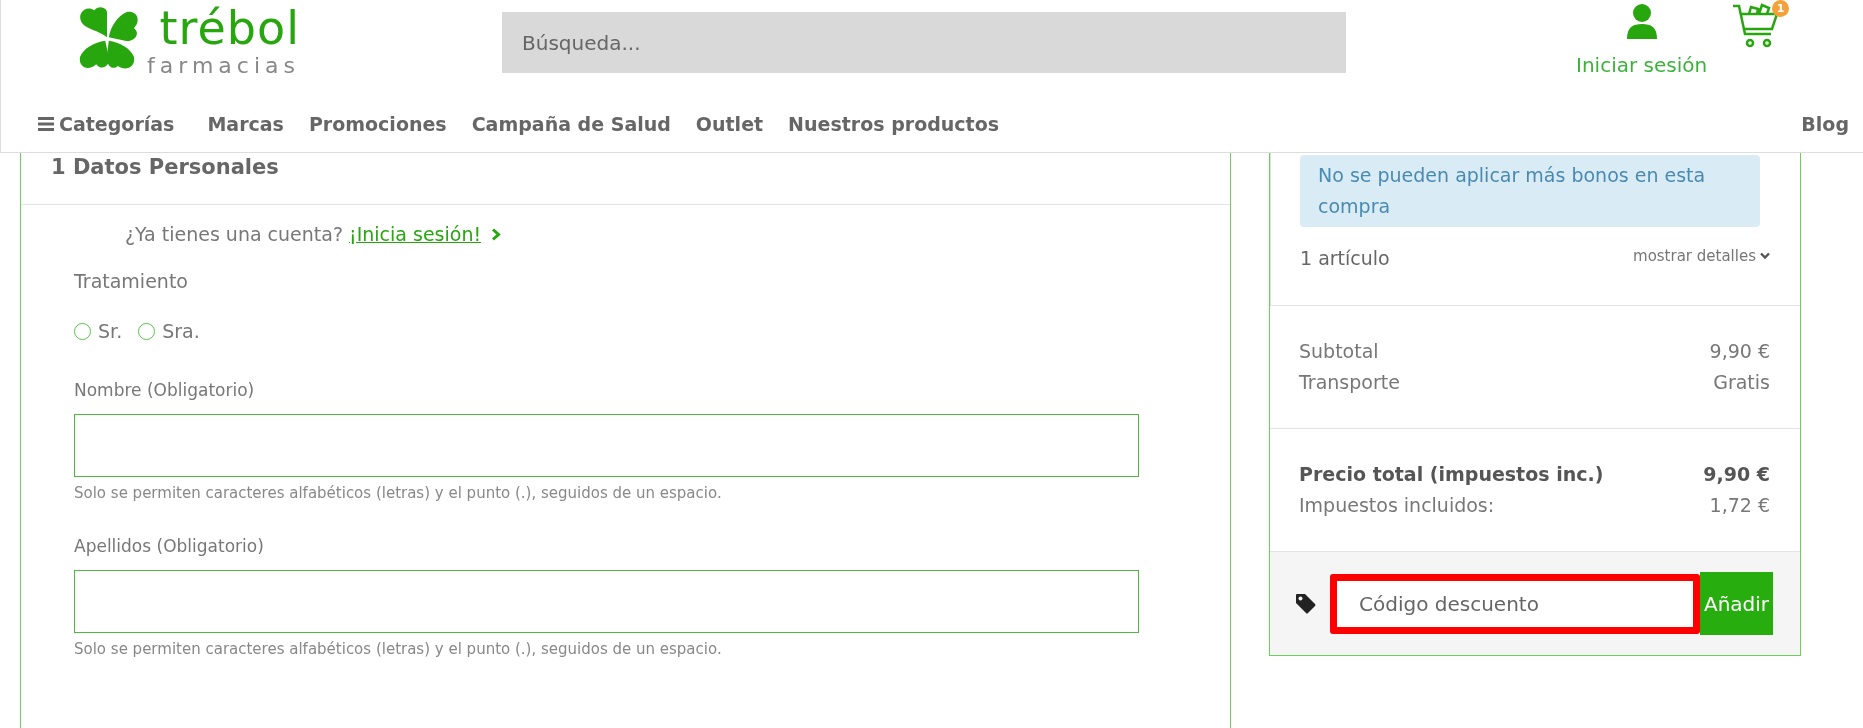  I want to click on chevron-right-icon, so click(496, 234).